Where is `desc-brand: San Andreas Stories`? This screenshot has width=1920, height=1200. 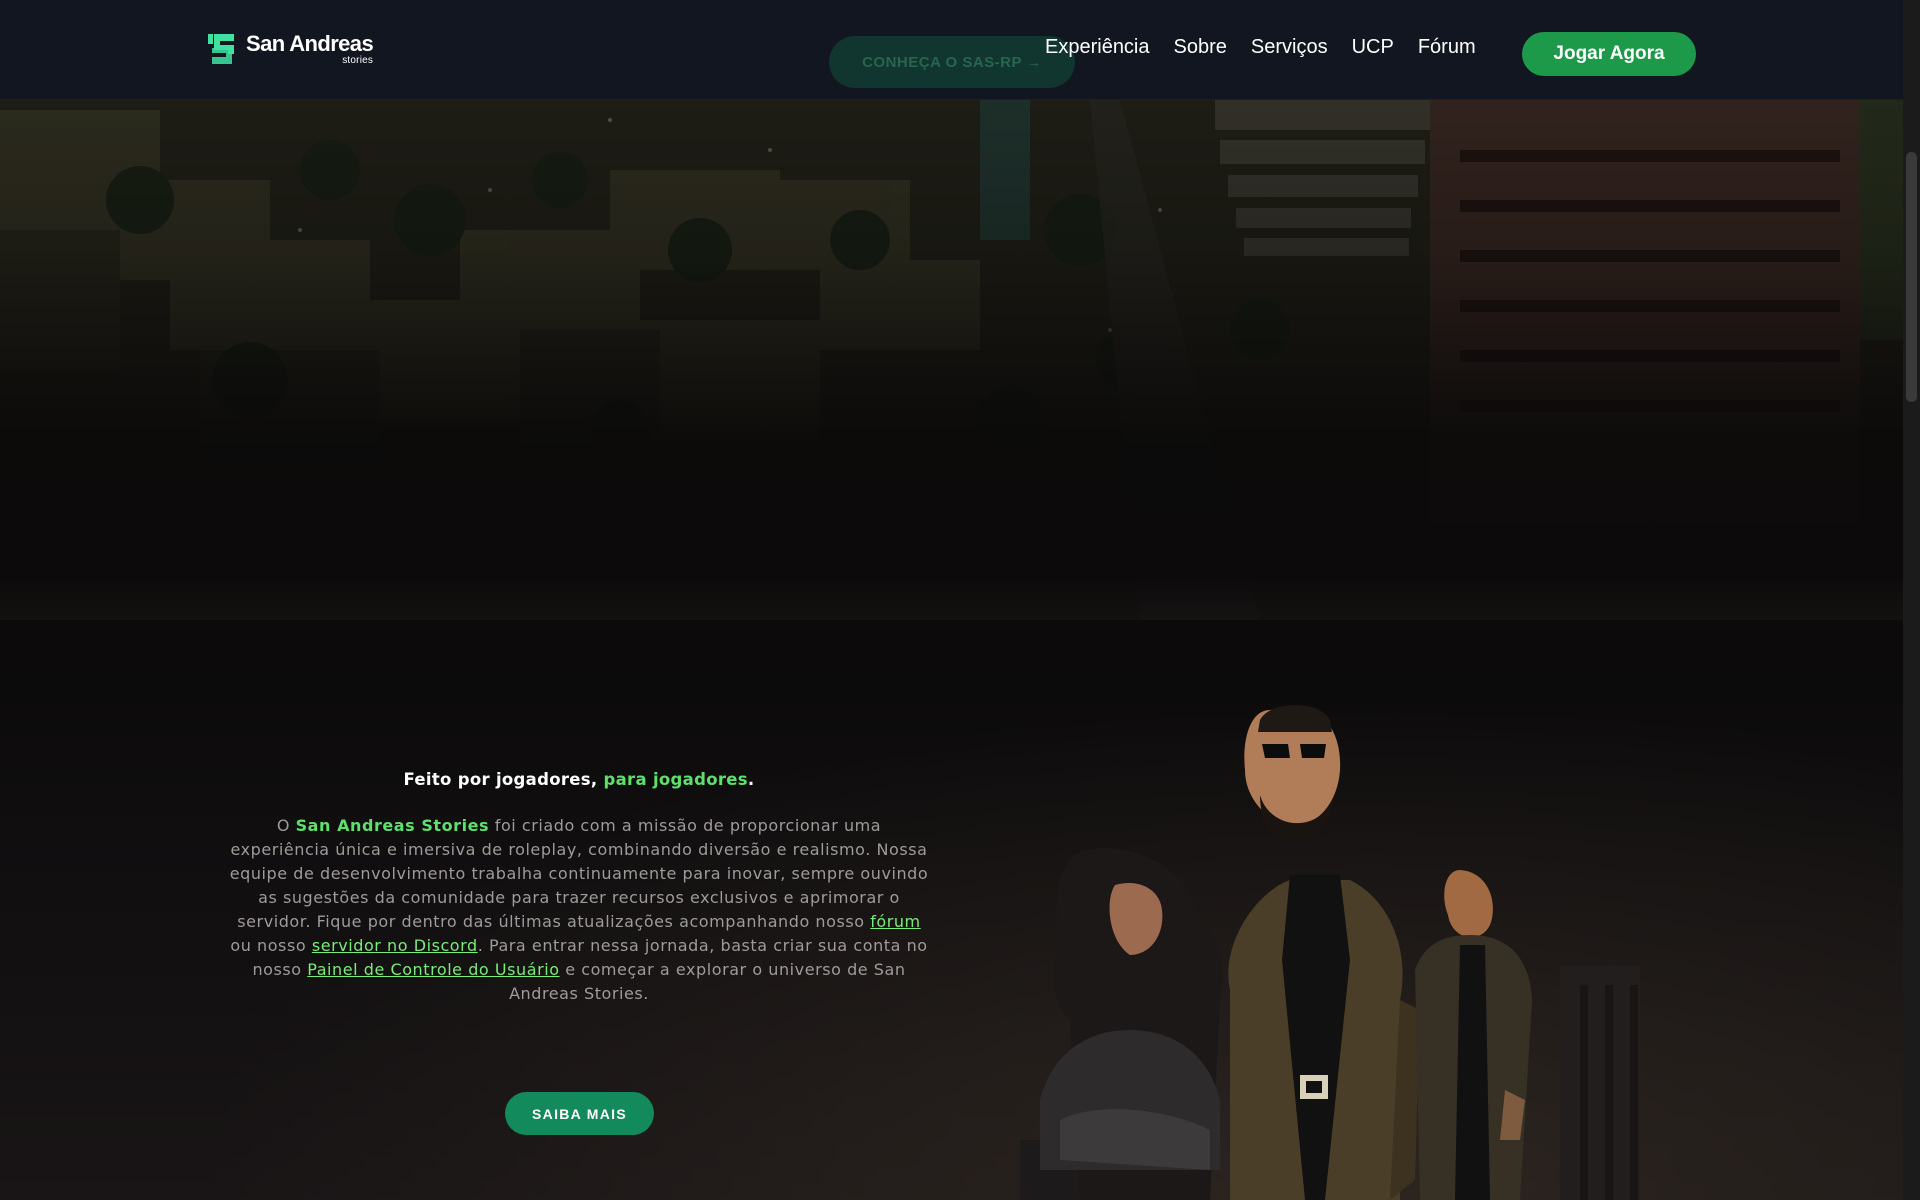 desc-brand: San Andreas Stories is located at coordinates (392, 825).